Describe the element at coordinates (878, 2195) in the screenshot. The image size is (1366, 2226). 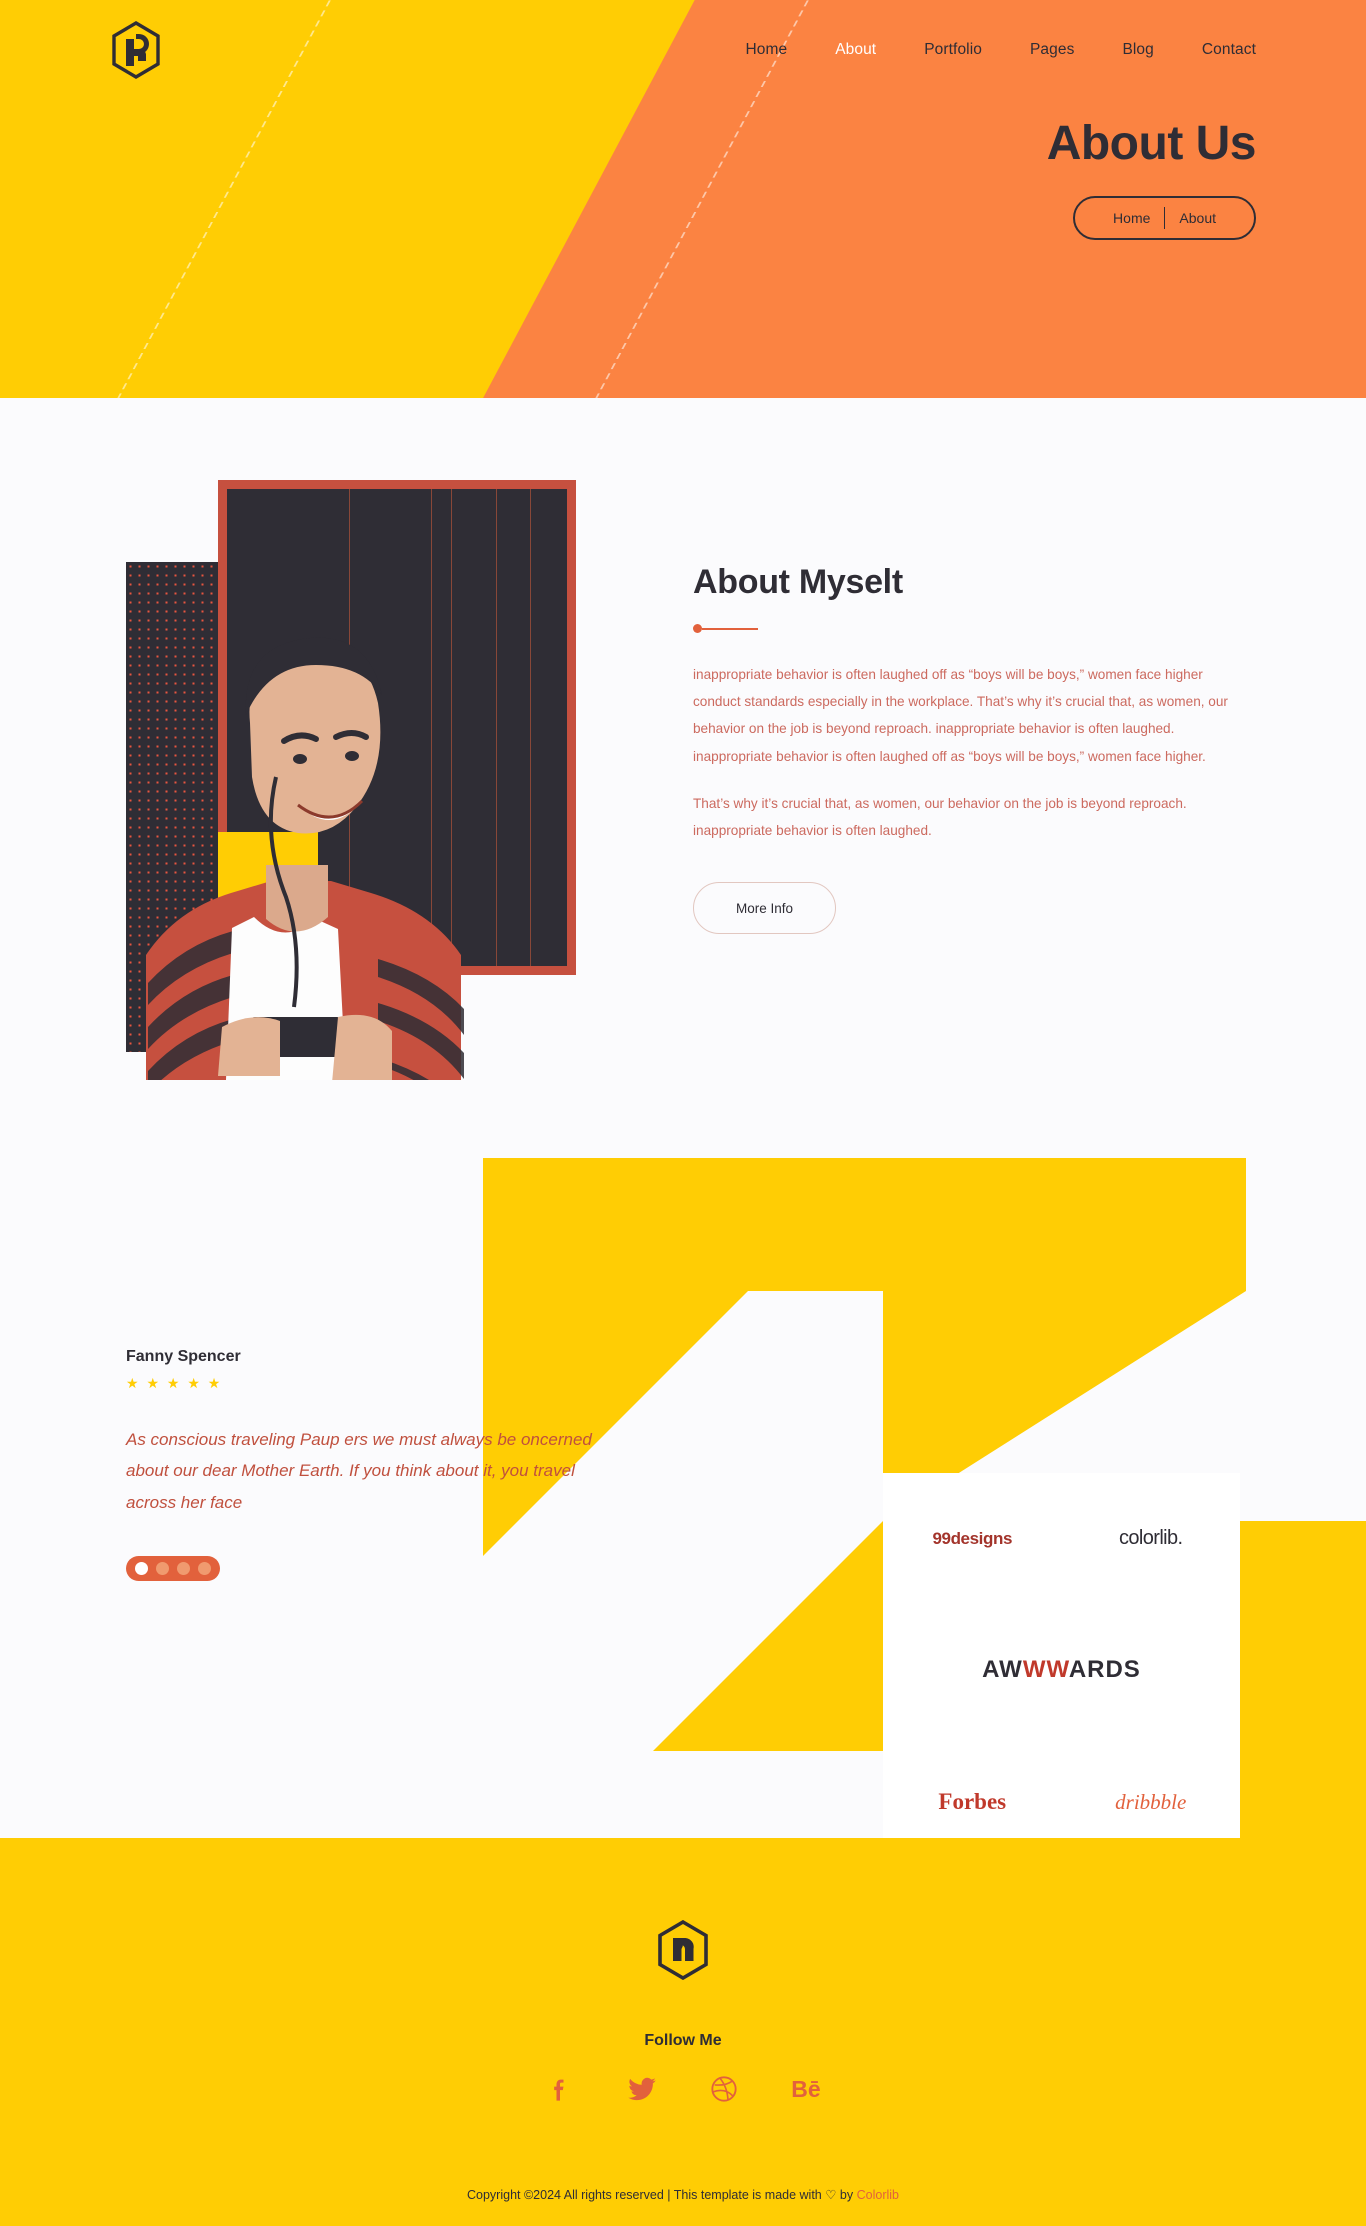
I see `colorlib-link: Colorlib` at that location.